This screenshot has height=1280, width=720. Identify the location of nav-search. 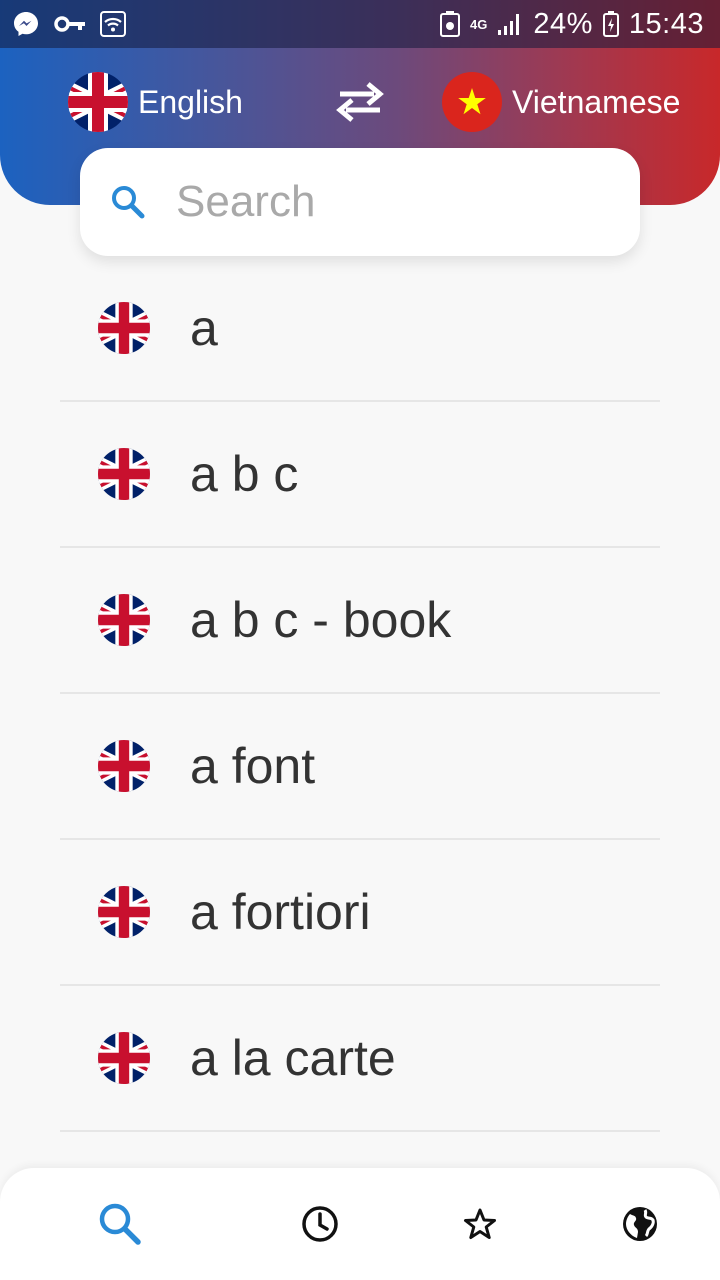
(120, 1224).